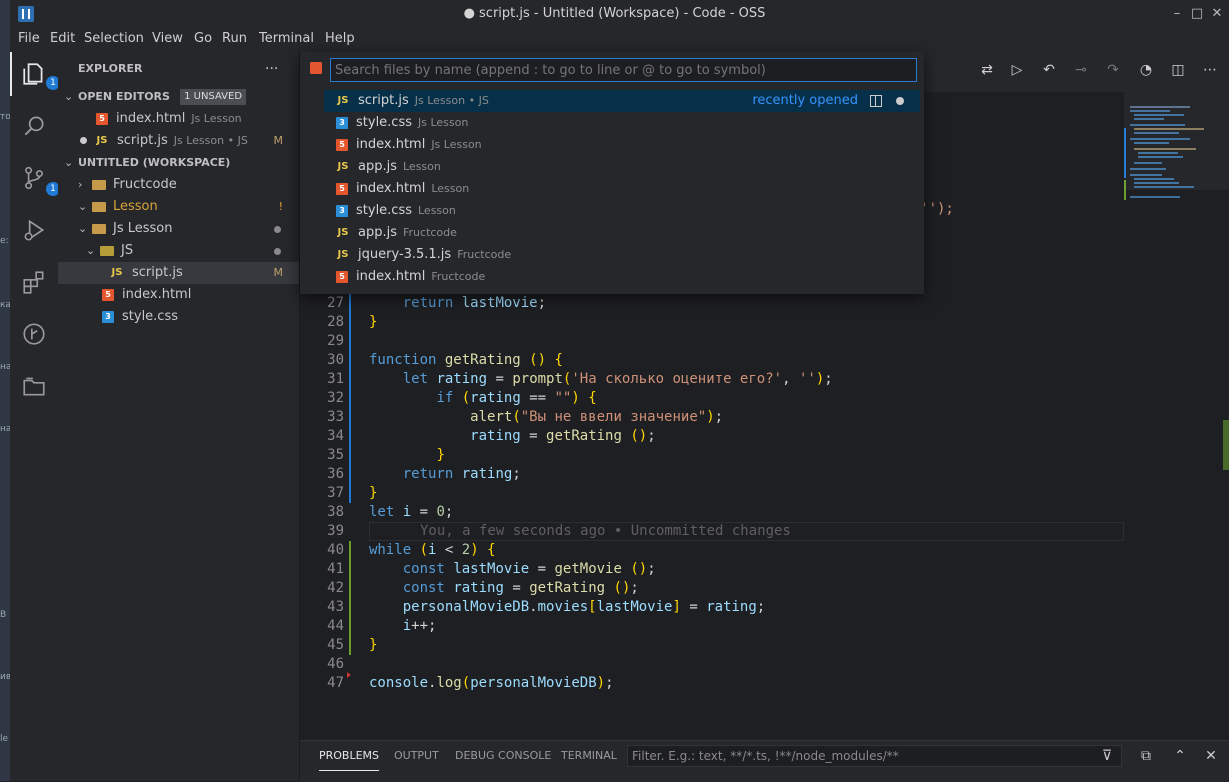 The image size is (1229, 782). What do you see at coordinates (178, 251) in the screenshot?
I see `tree-folder-js: ⌄ JS` at bounding box center [178, 251].